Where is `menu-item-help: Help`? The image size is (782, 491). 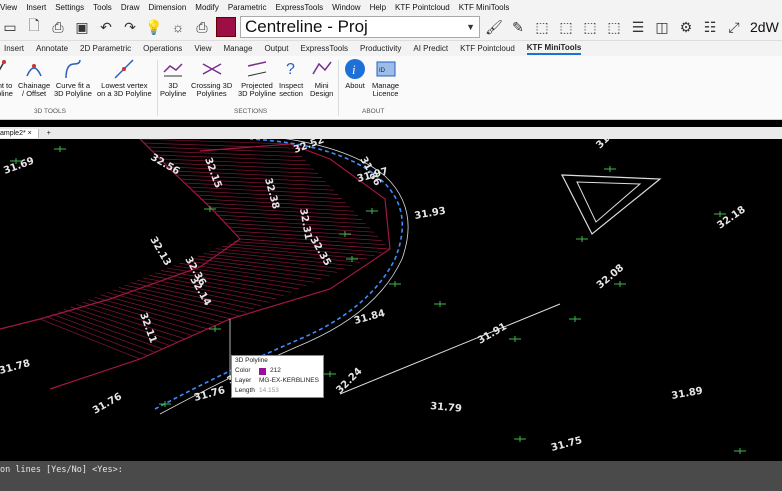
menu-item-help: Help is located at coordinates (378, 7).